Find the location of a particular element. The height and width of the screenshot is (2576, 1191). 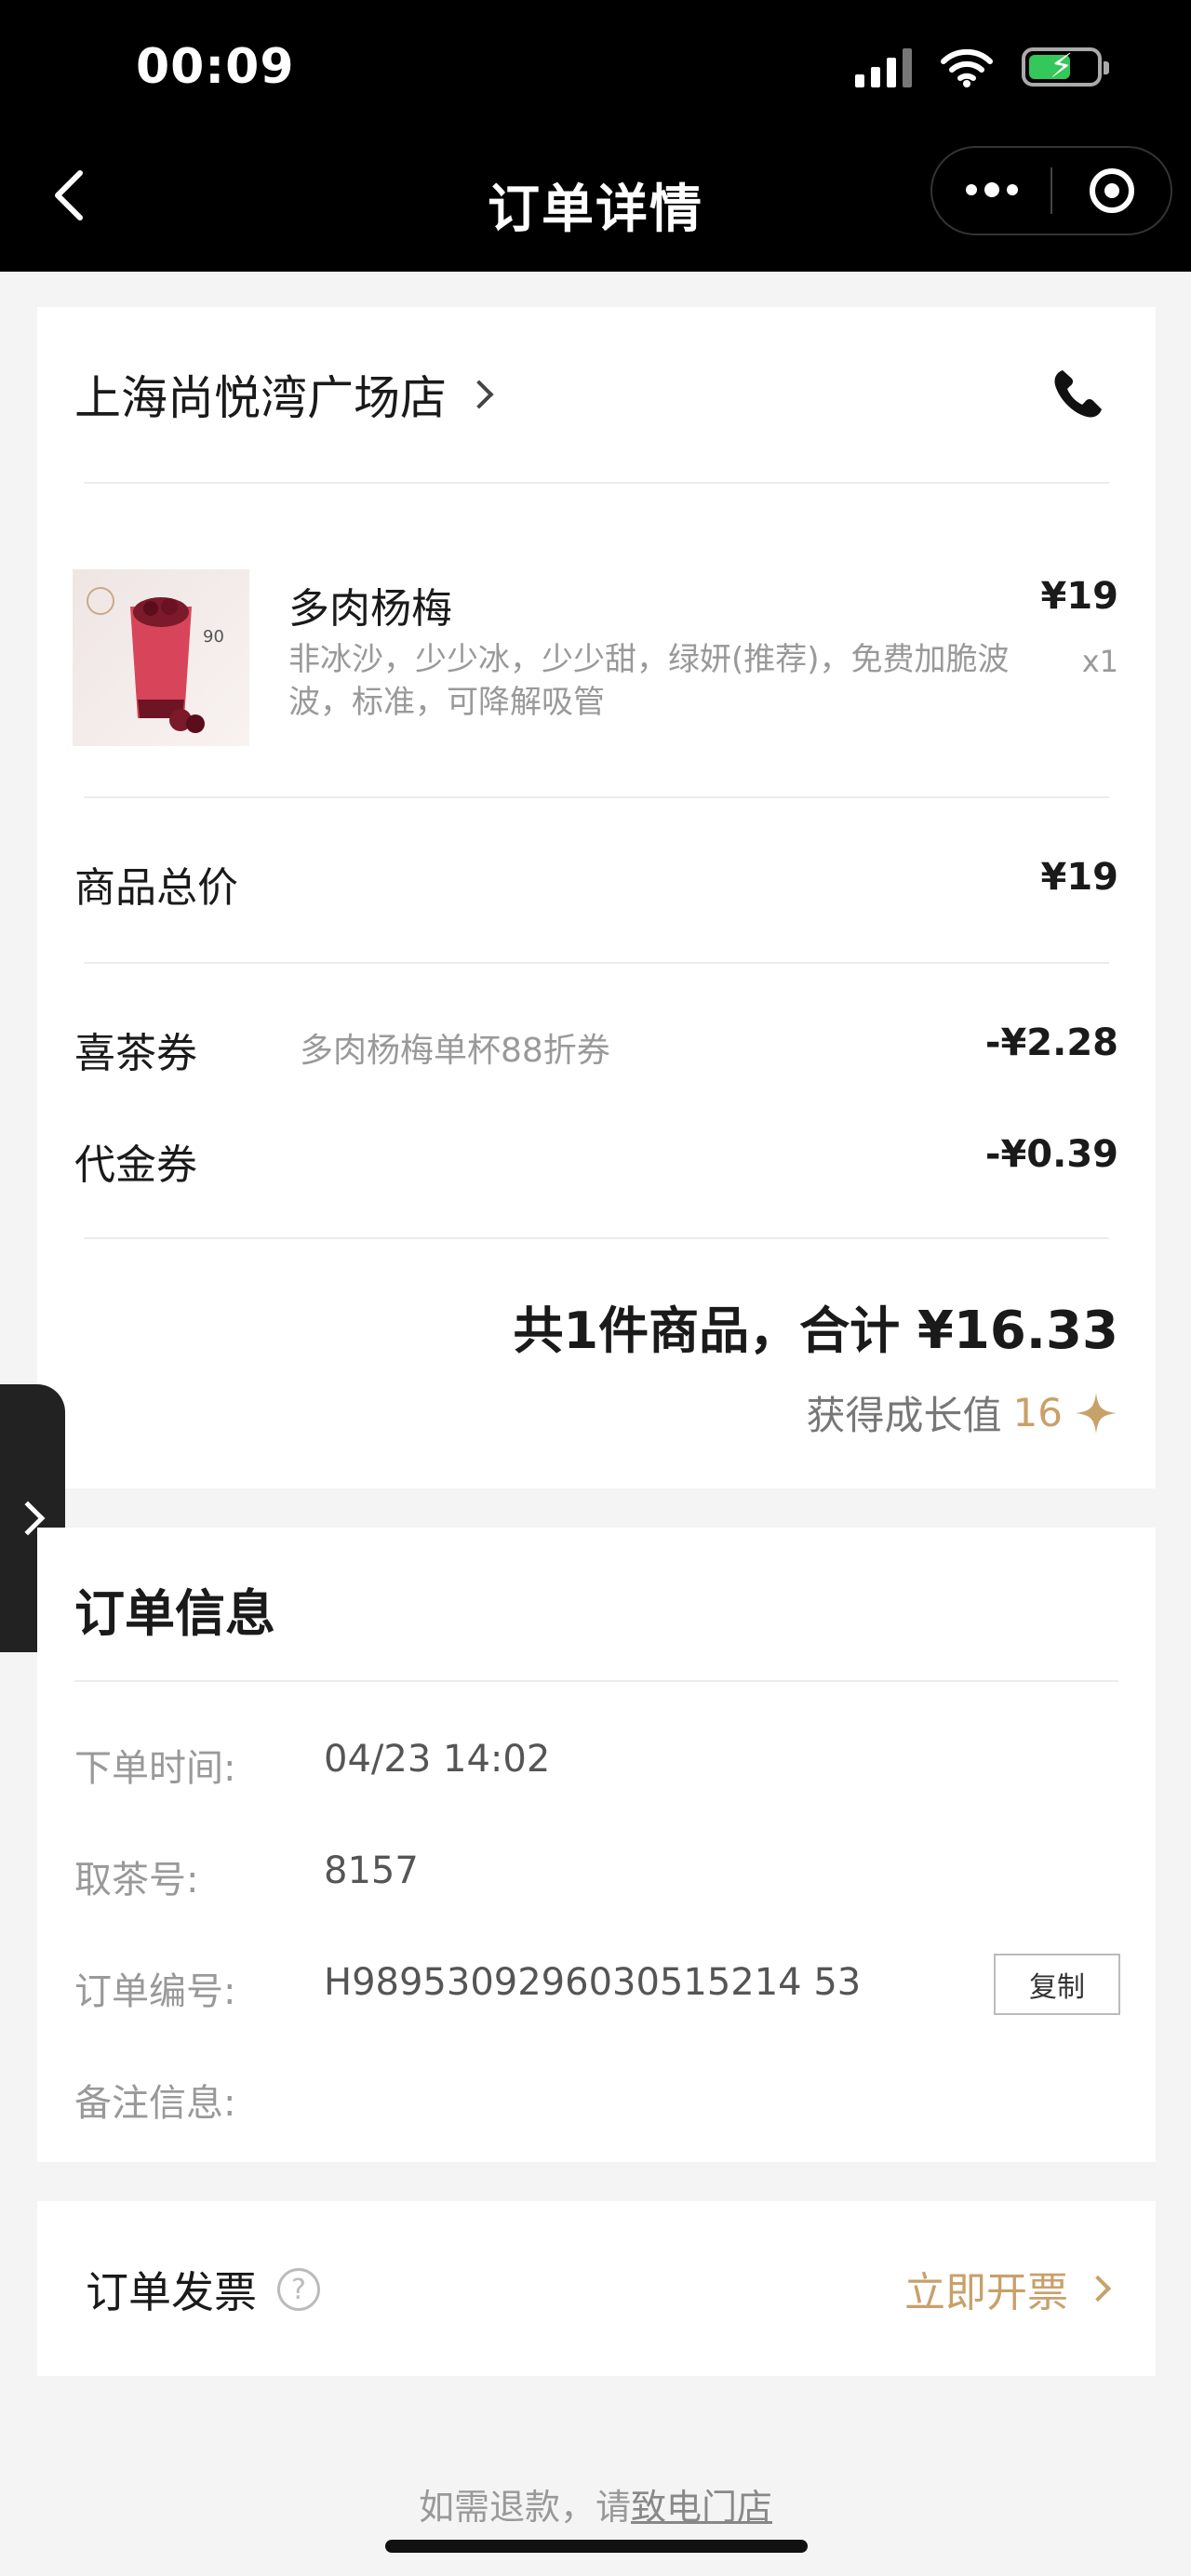

growth-points: 获得成长值 16 is located at coordinates (962, 1412).